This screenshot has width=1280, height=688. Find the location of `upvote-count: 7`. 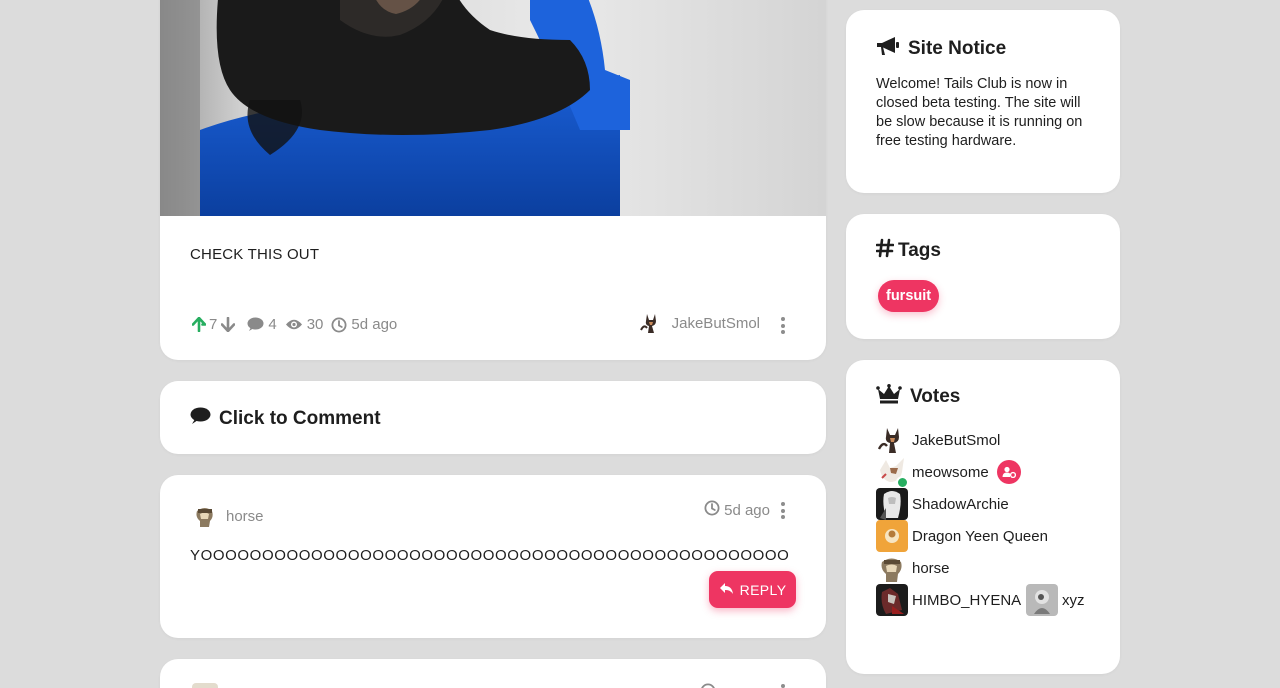

upvote-count: 7 is located at coordinates (213, 324).